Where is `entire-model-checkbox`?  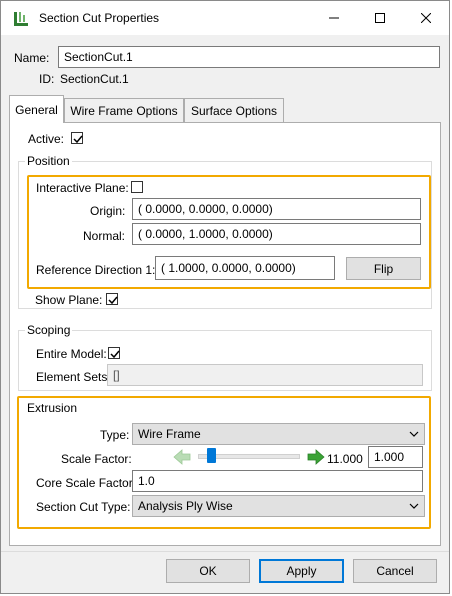 entire-model-checkbox is located at coordinates (114, 353).